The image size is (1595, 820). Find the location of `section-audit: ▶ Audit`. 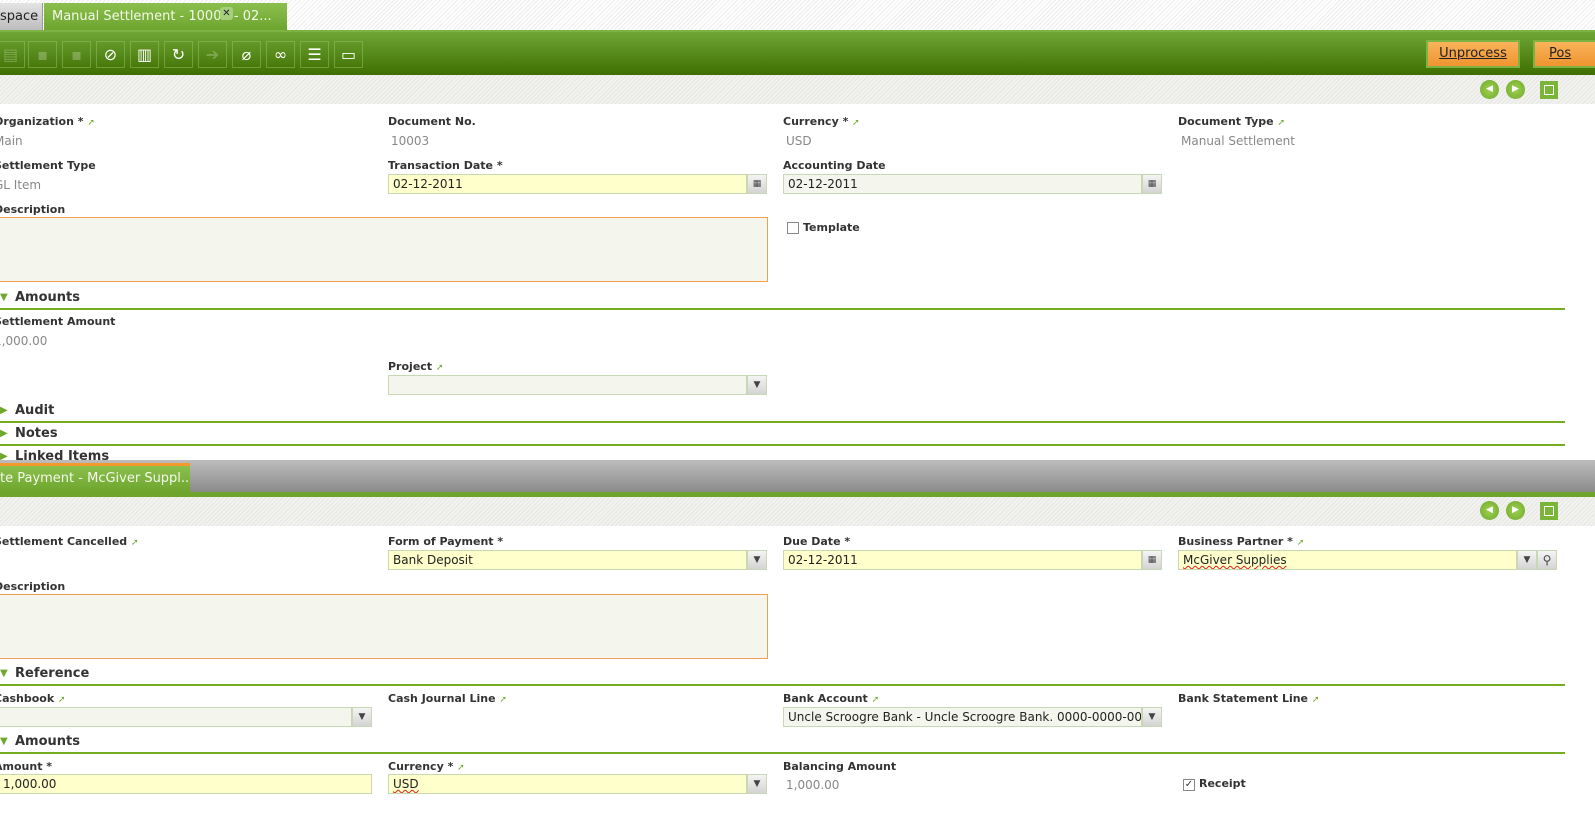

section-audit: ▶ Audit is located at coordinates (782, 413).